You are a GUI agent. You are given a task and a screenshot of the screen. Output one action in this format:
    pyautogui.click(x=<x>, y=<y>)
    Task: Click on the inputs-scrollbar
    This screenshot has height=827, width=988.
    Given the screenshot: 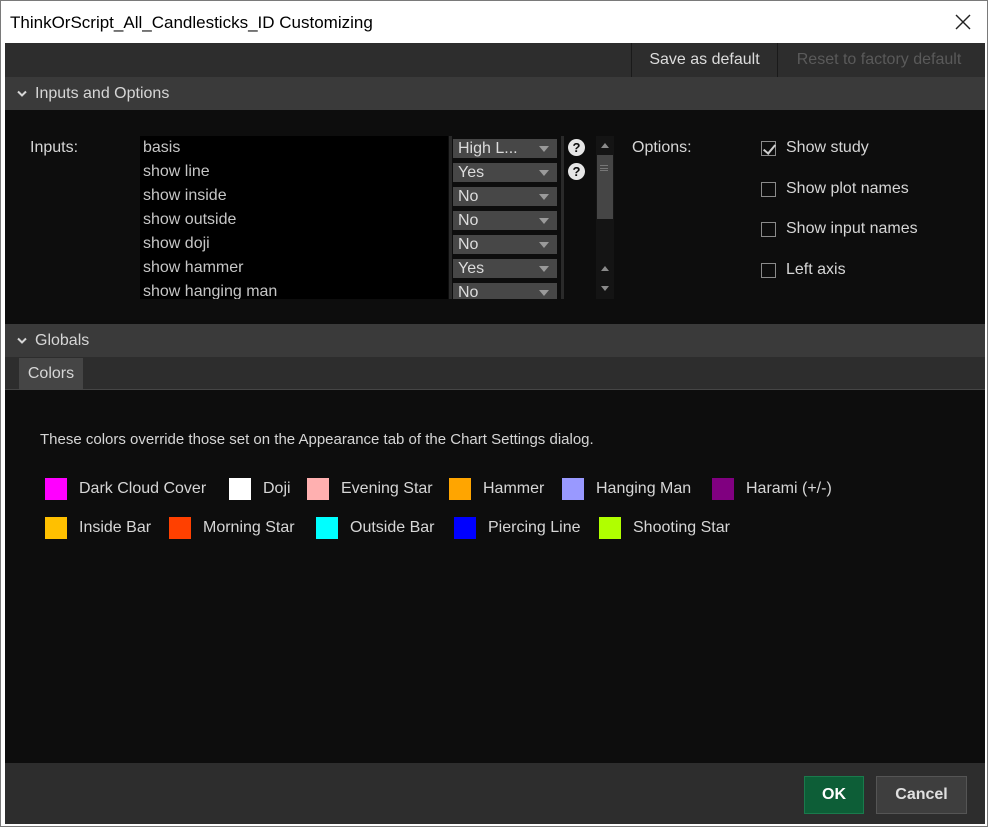 What is the action you would take?
    pyautogui.click(x=605, y=217)
    